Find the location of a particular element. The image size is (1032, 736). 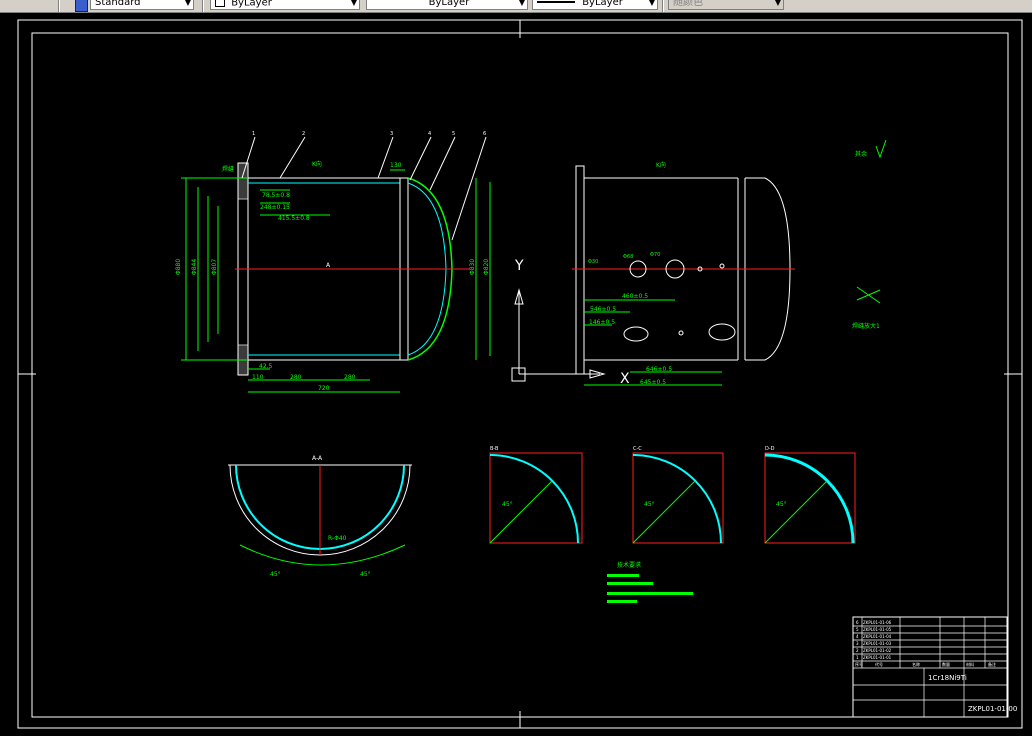

balloon-number: 3 is located at coordinates (391, 134).